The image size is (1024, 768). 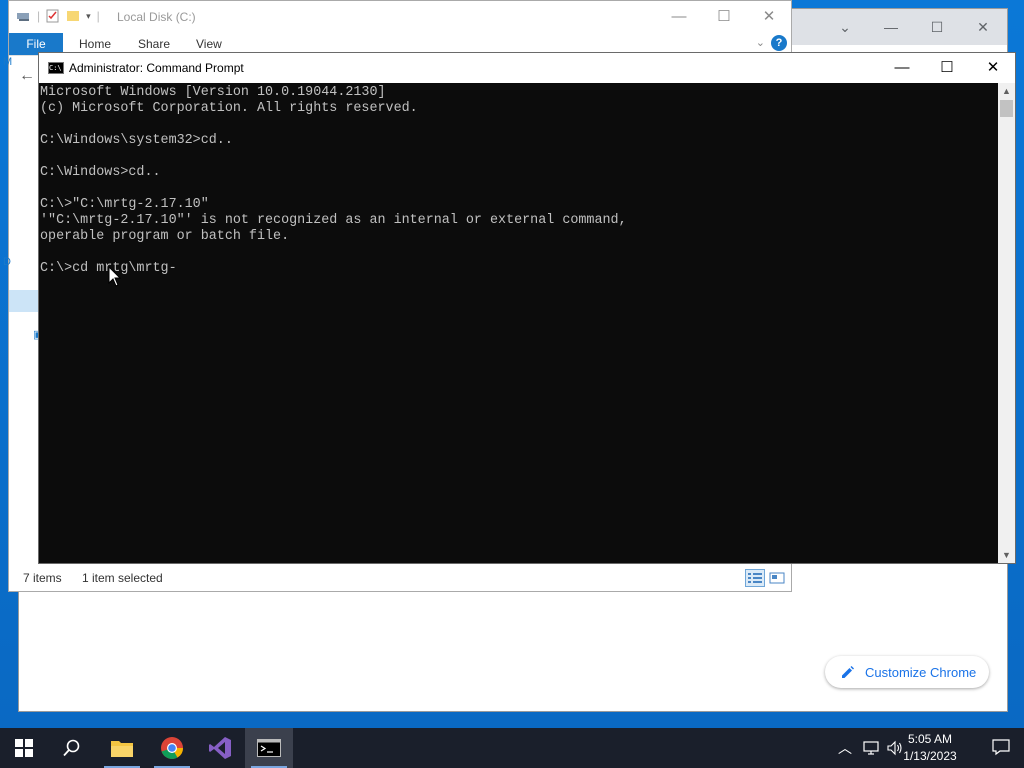 I want to click on console-line: C:\>"C:\mrtg-2.17.10", so click(x=124, y=204).